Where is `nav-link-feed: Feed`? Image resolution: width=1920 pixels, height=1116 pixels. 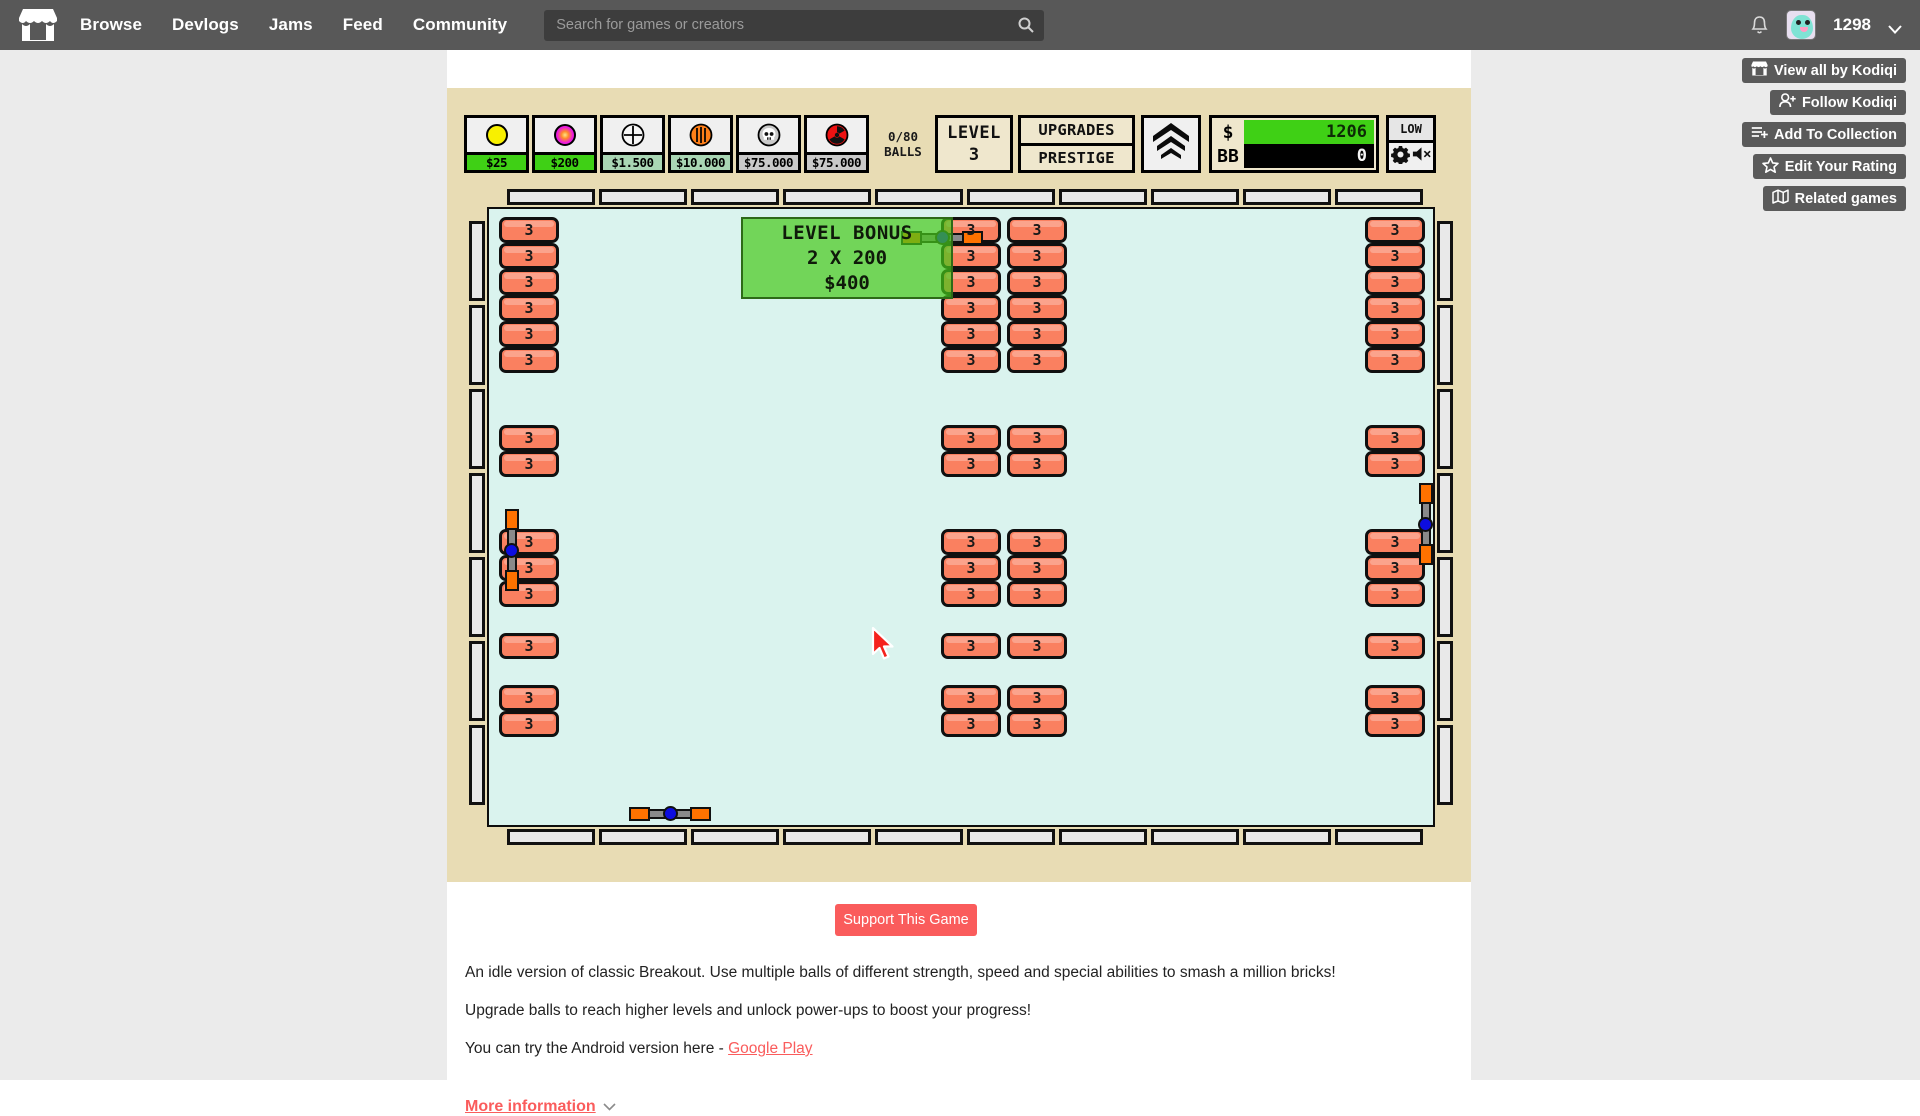 nav-link-feed: Feed is located at coordinates (363, 25).